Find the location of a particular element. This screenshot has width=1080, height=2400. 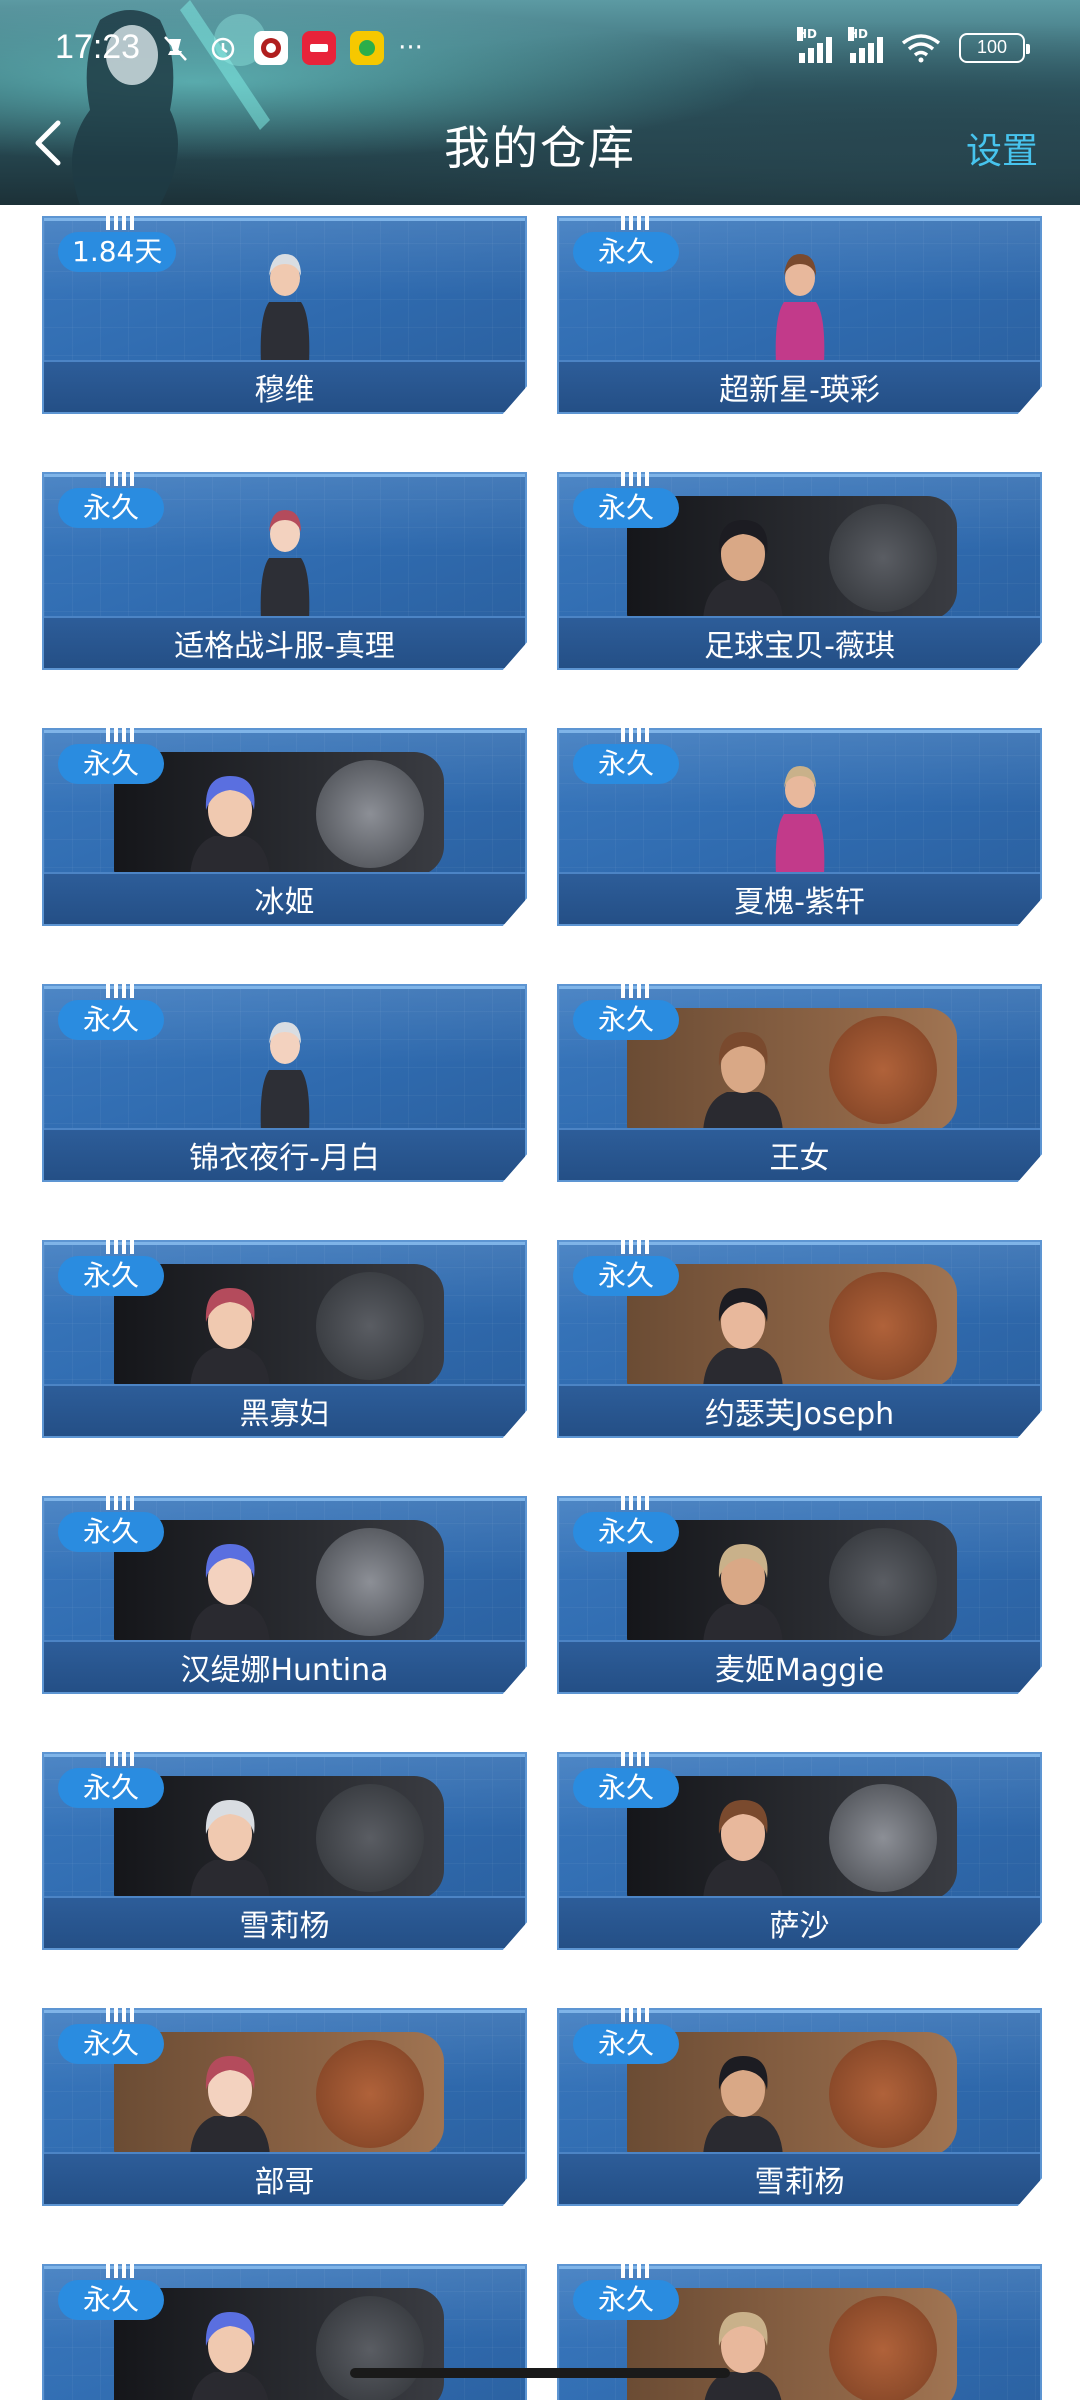

character-card: 永久 冰姬 is located at coordinates (284, 827).